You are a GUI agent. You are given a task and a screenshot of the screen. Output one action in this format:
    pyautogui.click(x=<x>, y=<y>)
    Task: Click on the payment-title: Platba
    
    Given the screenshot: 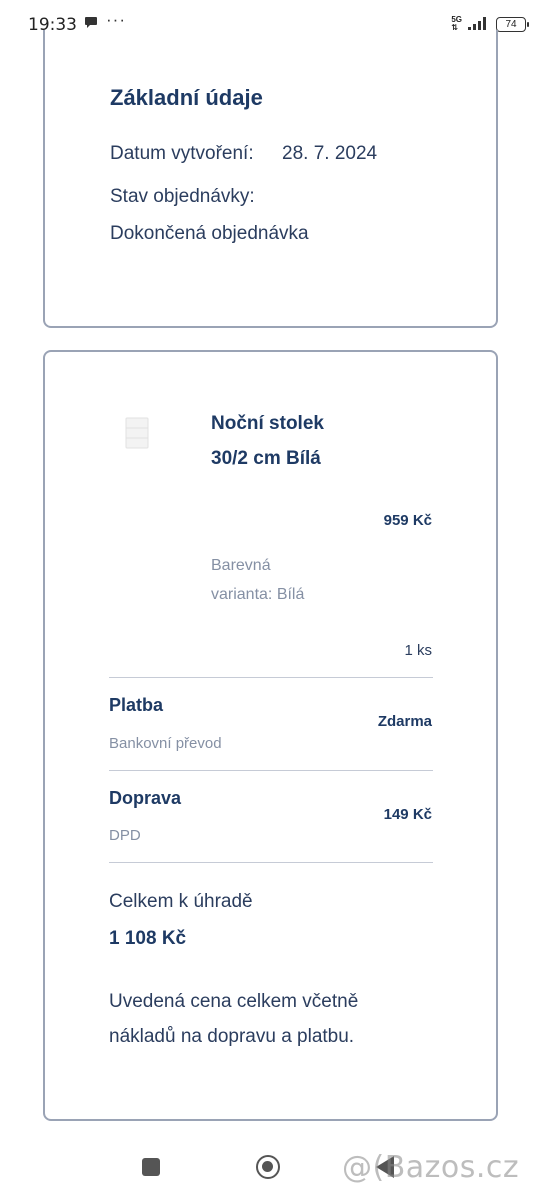 What is the action you would take?
    pyautogui.click(x=136, y=705)
    